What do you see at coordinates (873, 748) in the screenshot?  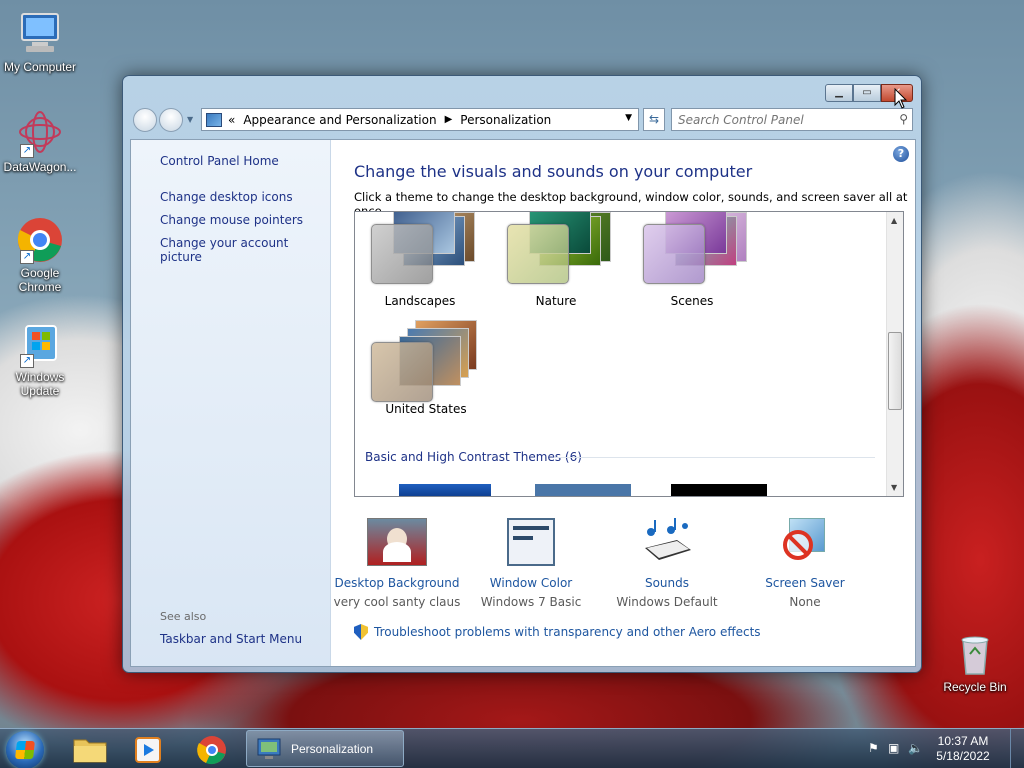 I see `action-center-flag-icon: ⚑` at bounding box center [873, 748].